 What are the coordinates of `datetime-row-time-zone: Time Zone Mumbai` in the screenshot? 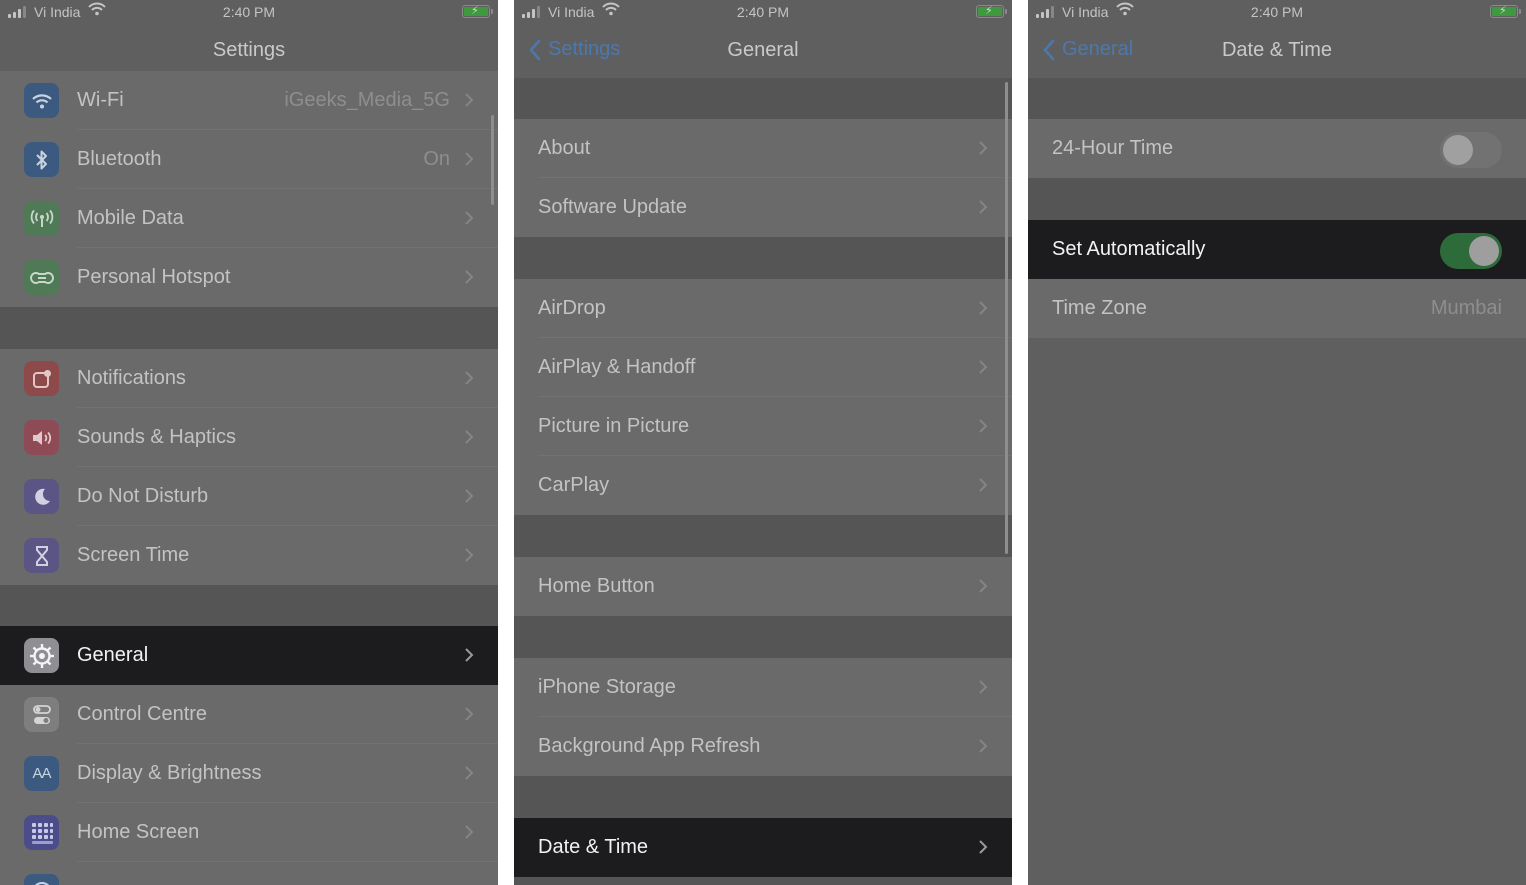 It's located at (1277, 308).